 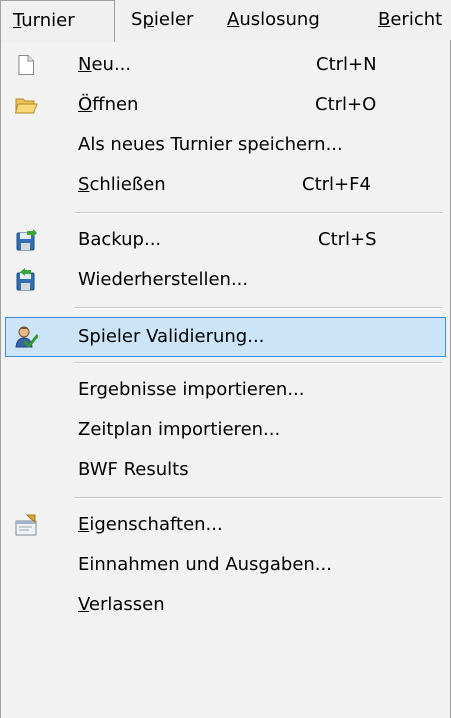 I want to click on menubar-label-post: urnier, so click(x=48, y=20).